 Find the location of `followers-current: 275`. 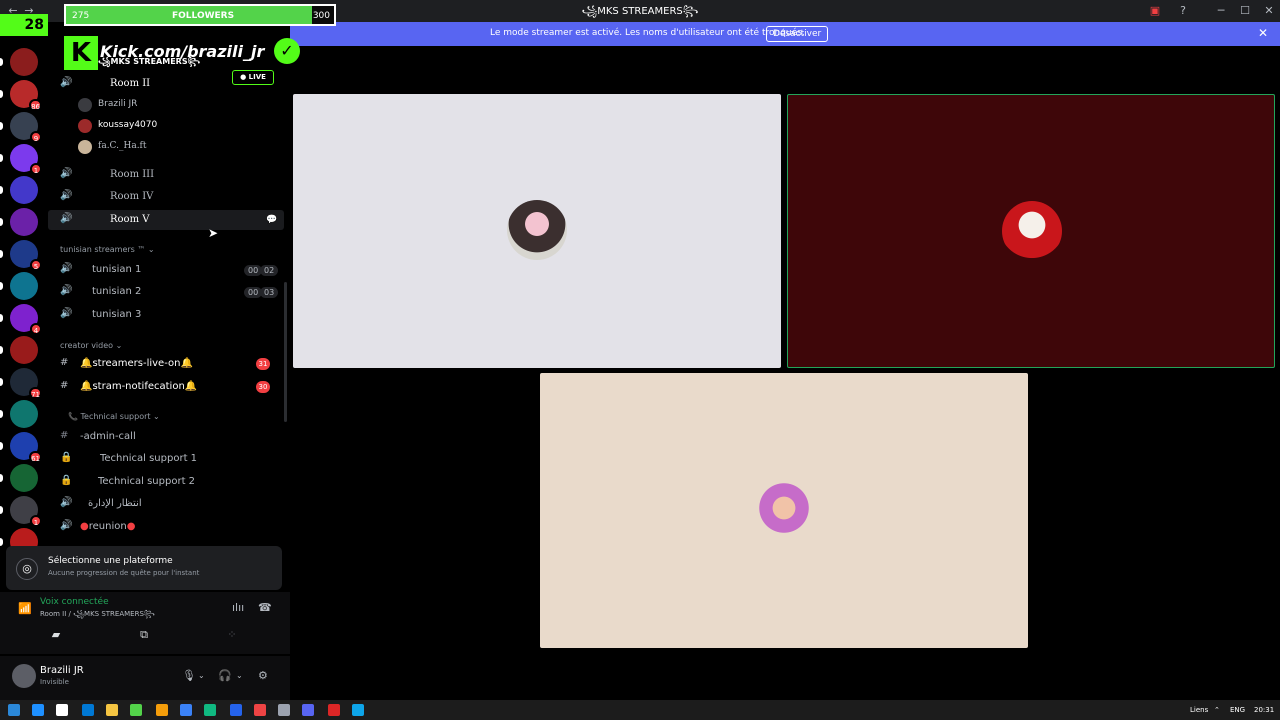

followers-current: 275 is located at coordinates (81, 16).